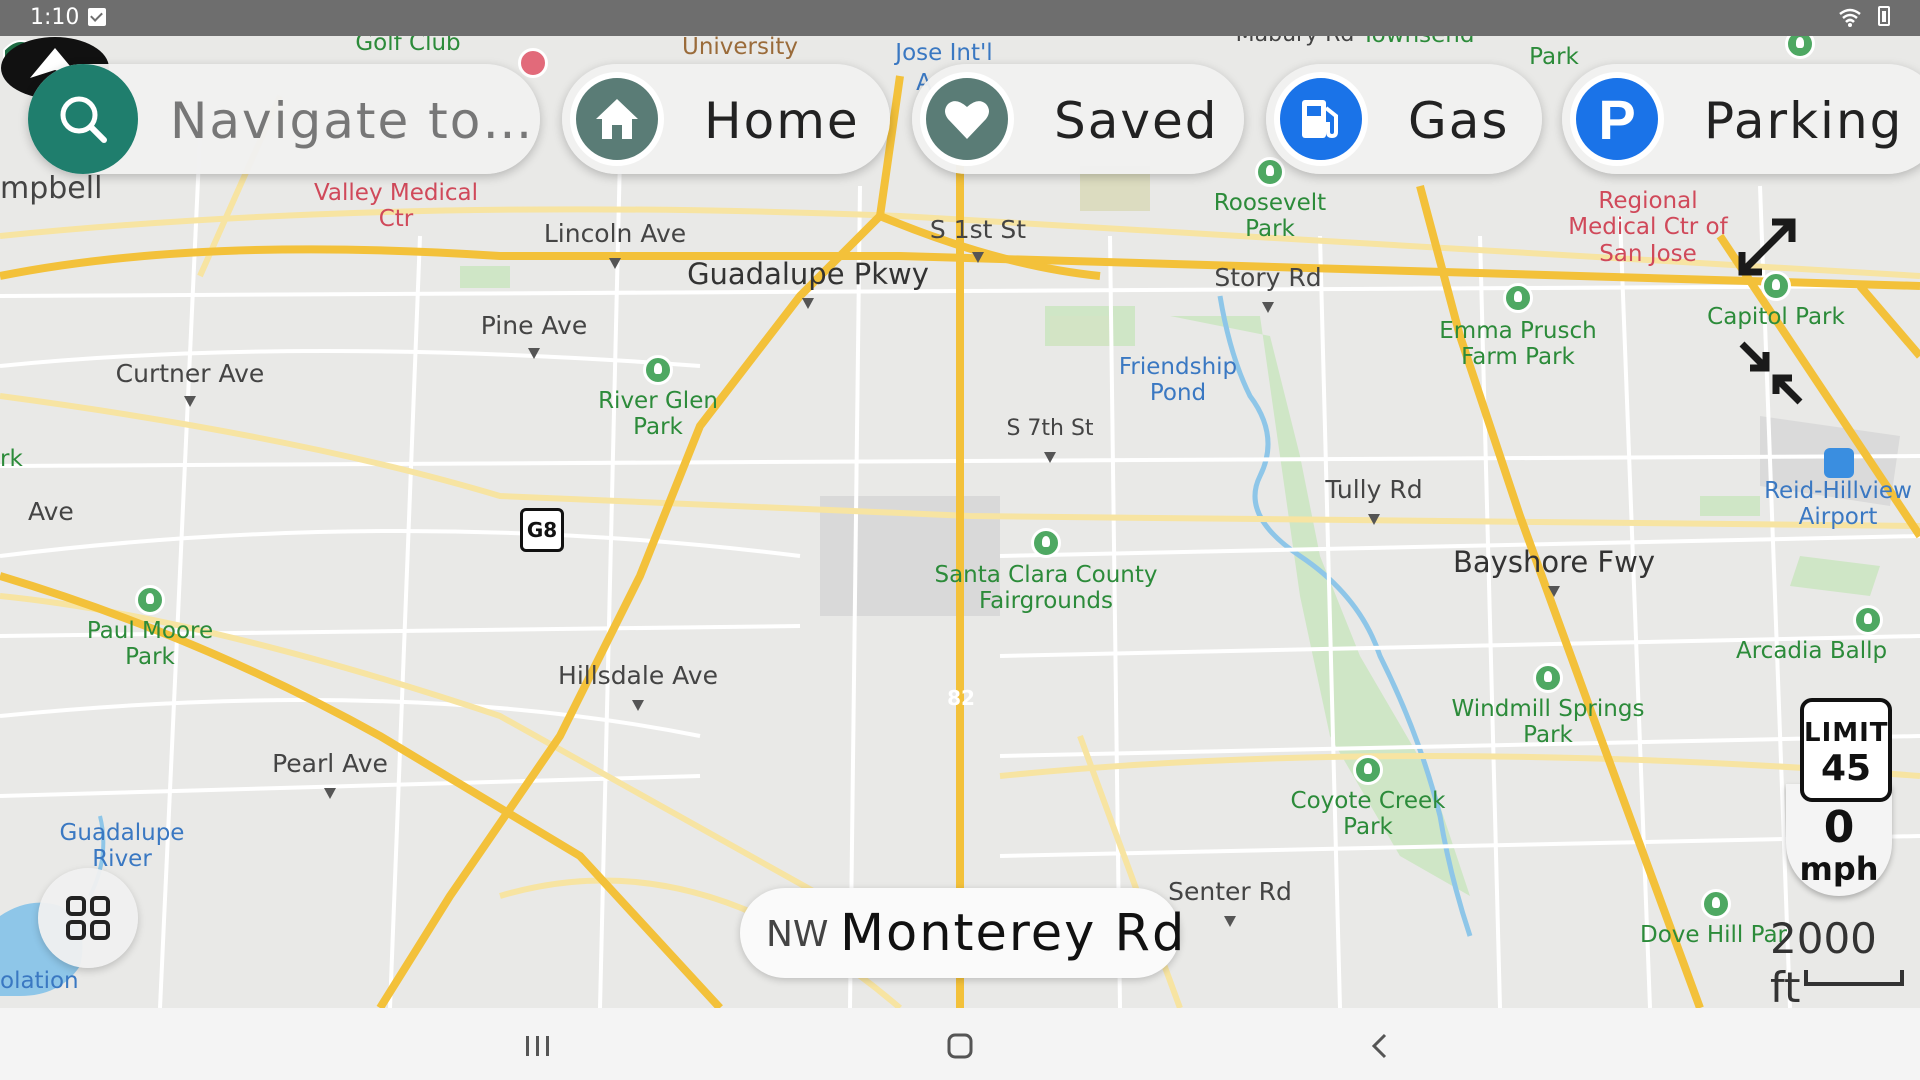 This screenshot has width=1920, height=1080. What do you see at coordinates (1838, 504) in the screenshot?
I see `water-label: Reid-Hillview Airport` at bounding box center [1838, 504].